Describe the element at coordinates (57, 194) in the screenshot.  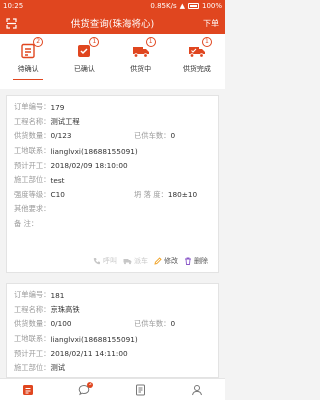
I see `strength-grade: C10` at that location.